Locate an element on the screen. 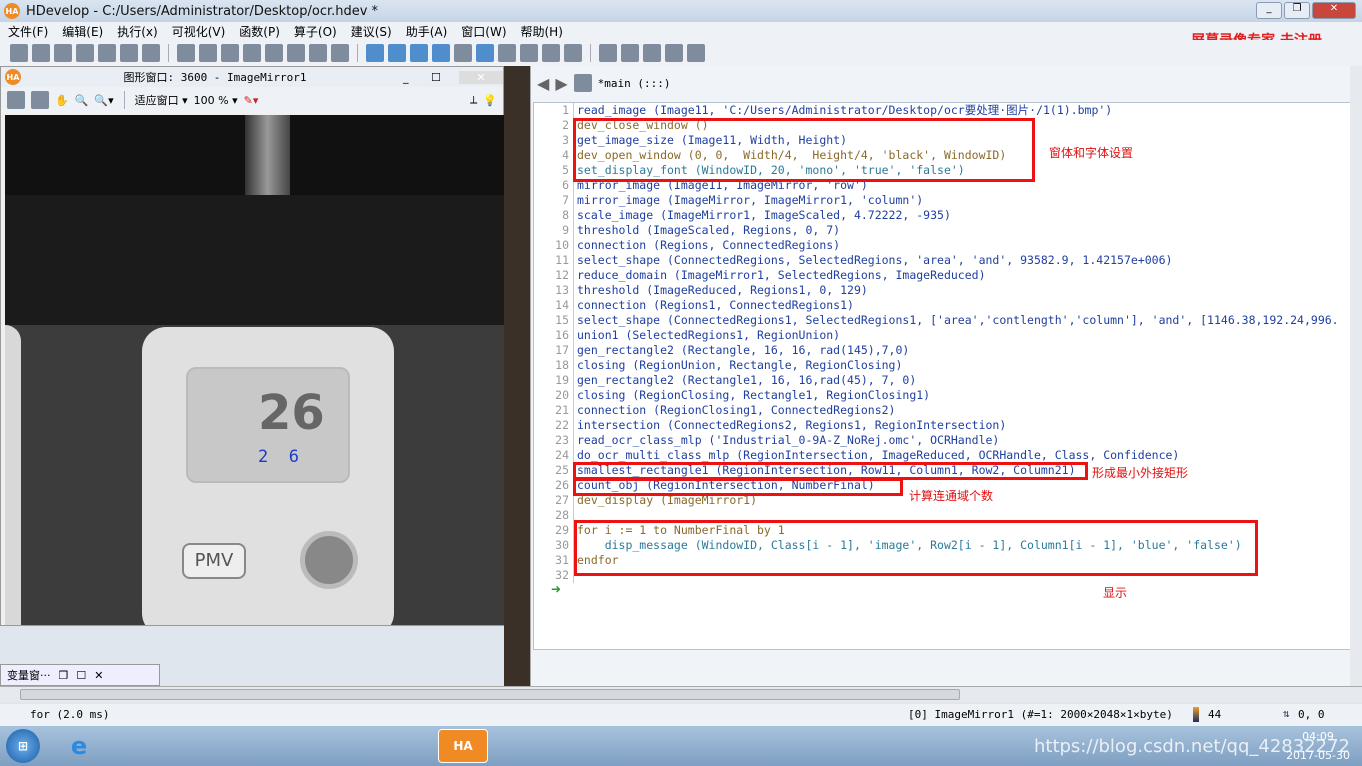 This screenshot has width=1362, height=766. menu-assistants: 助手(A) is located at coordinates (427, 31).